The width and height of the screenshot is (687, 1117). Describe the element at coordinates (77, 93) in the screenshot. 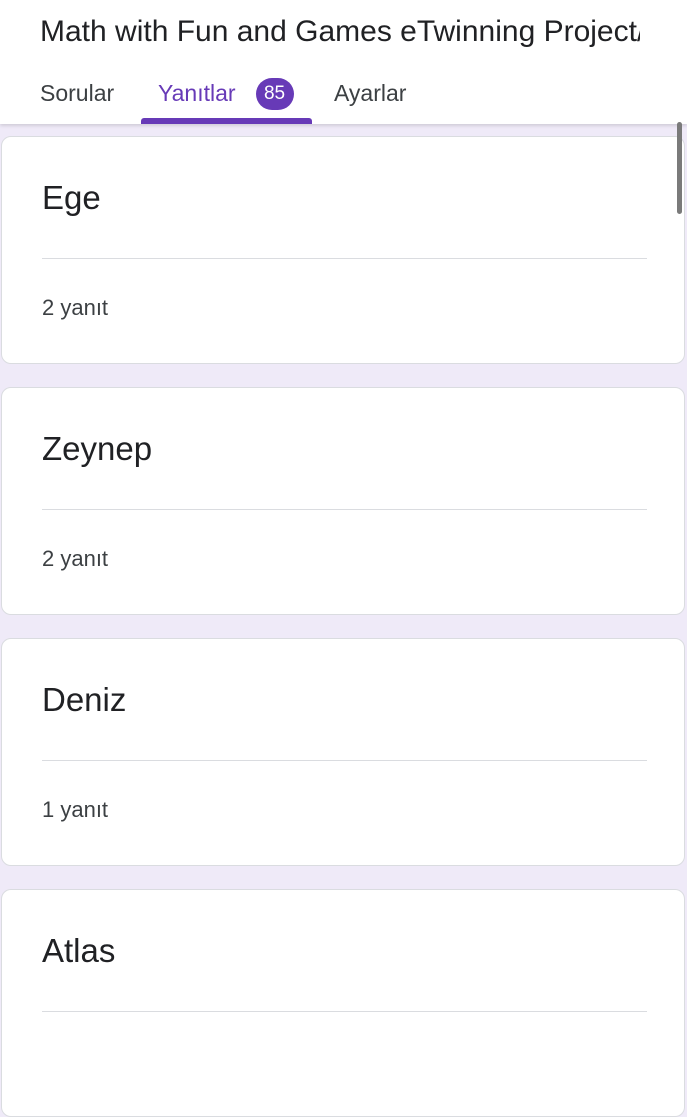

I see `tab-questions-label: Sorular` at that location.